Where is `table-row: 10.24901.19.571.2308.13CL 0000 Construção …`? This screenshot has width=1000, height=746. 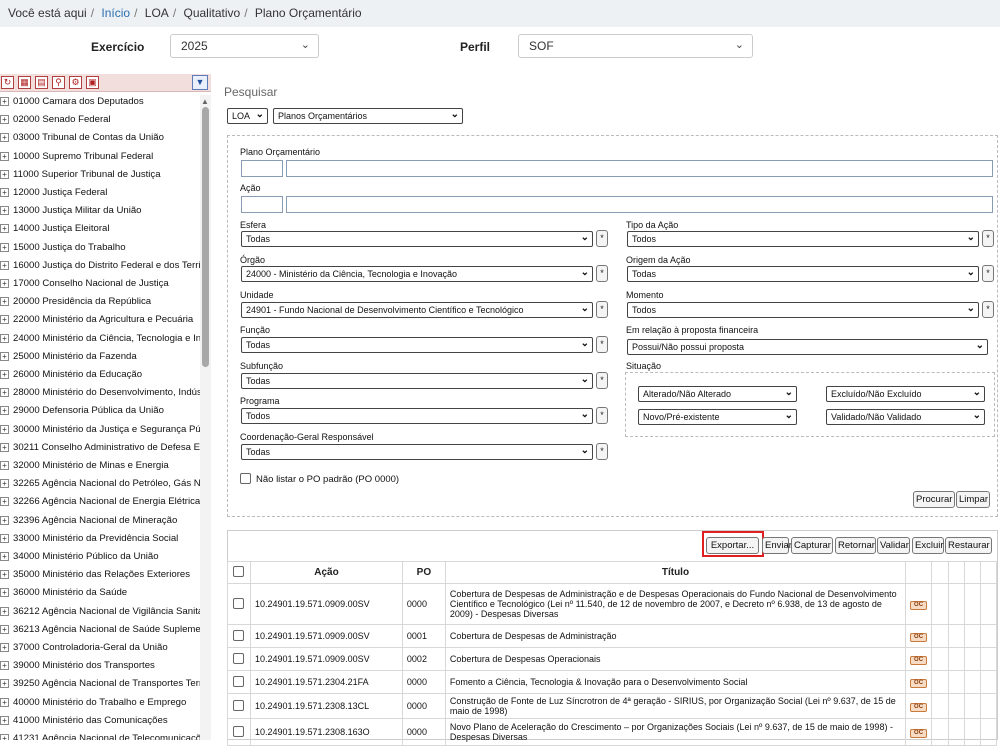
table-row: 10.24901.19.571.2308.13CL 0000 Construção … is located at coordinates (612, 706).